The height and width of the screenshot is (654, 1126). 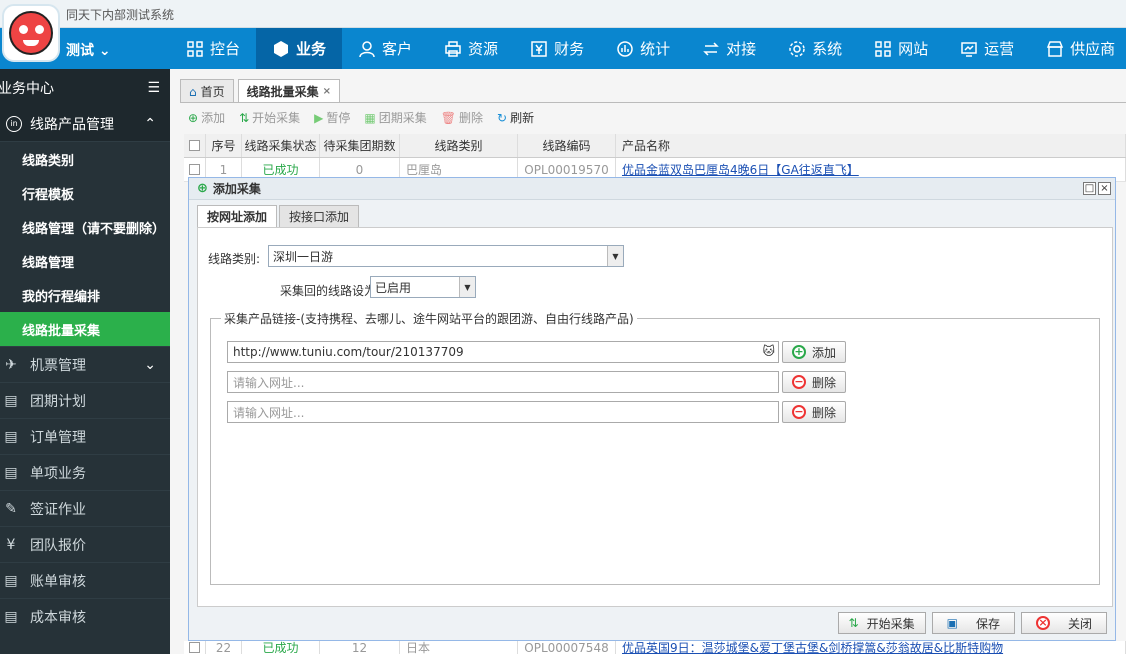 What do you see at coordinates (85, 159) in the screenshot?
I see `sidebar-subitem-0: 线路类别` at bounding box center [85, 159].